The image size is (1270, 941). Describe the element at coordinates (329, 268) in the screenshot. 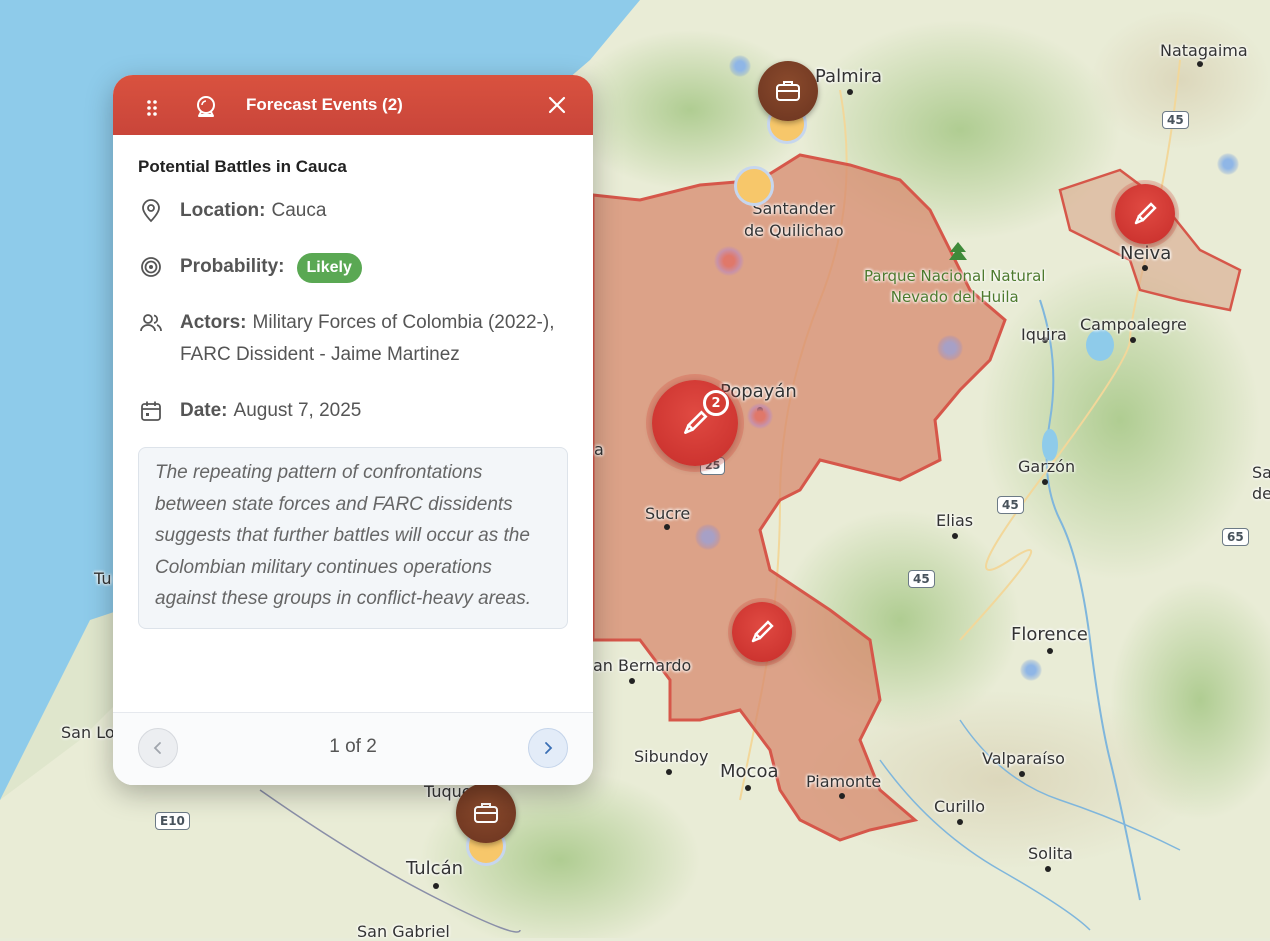

I see `probability-badge: Likely` at that location.